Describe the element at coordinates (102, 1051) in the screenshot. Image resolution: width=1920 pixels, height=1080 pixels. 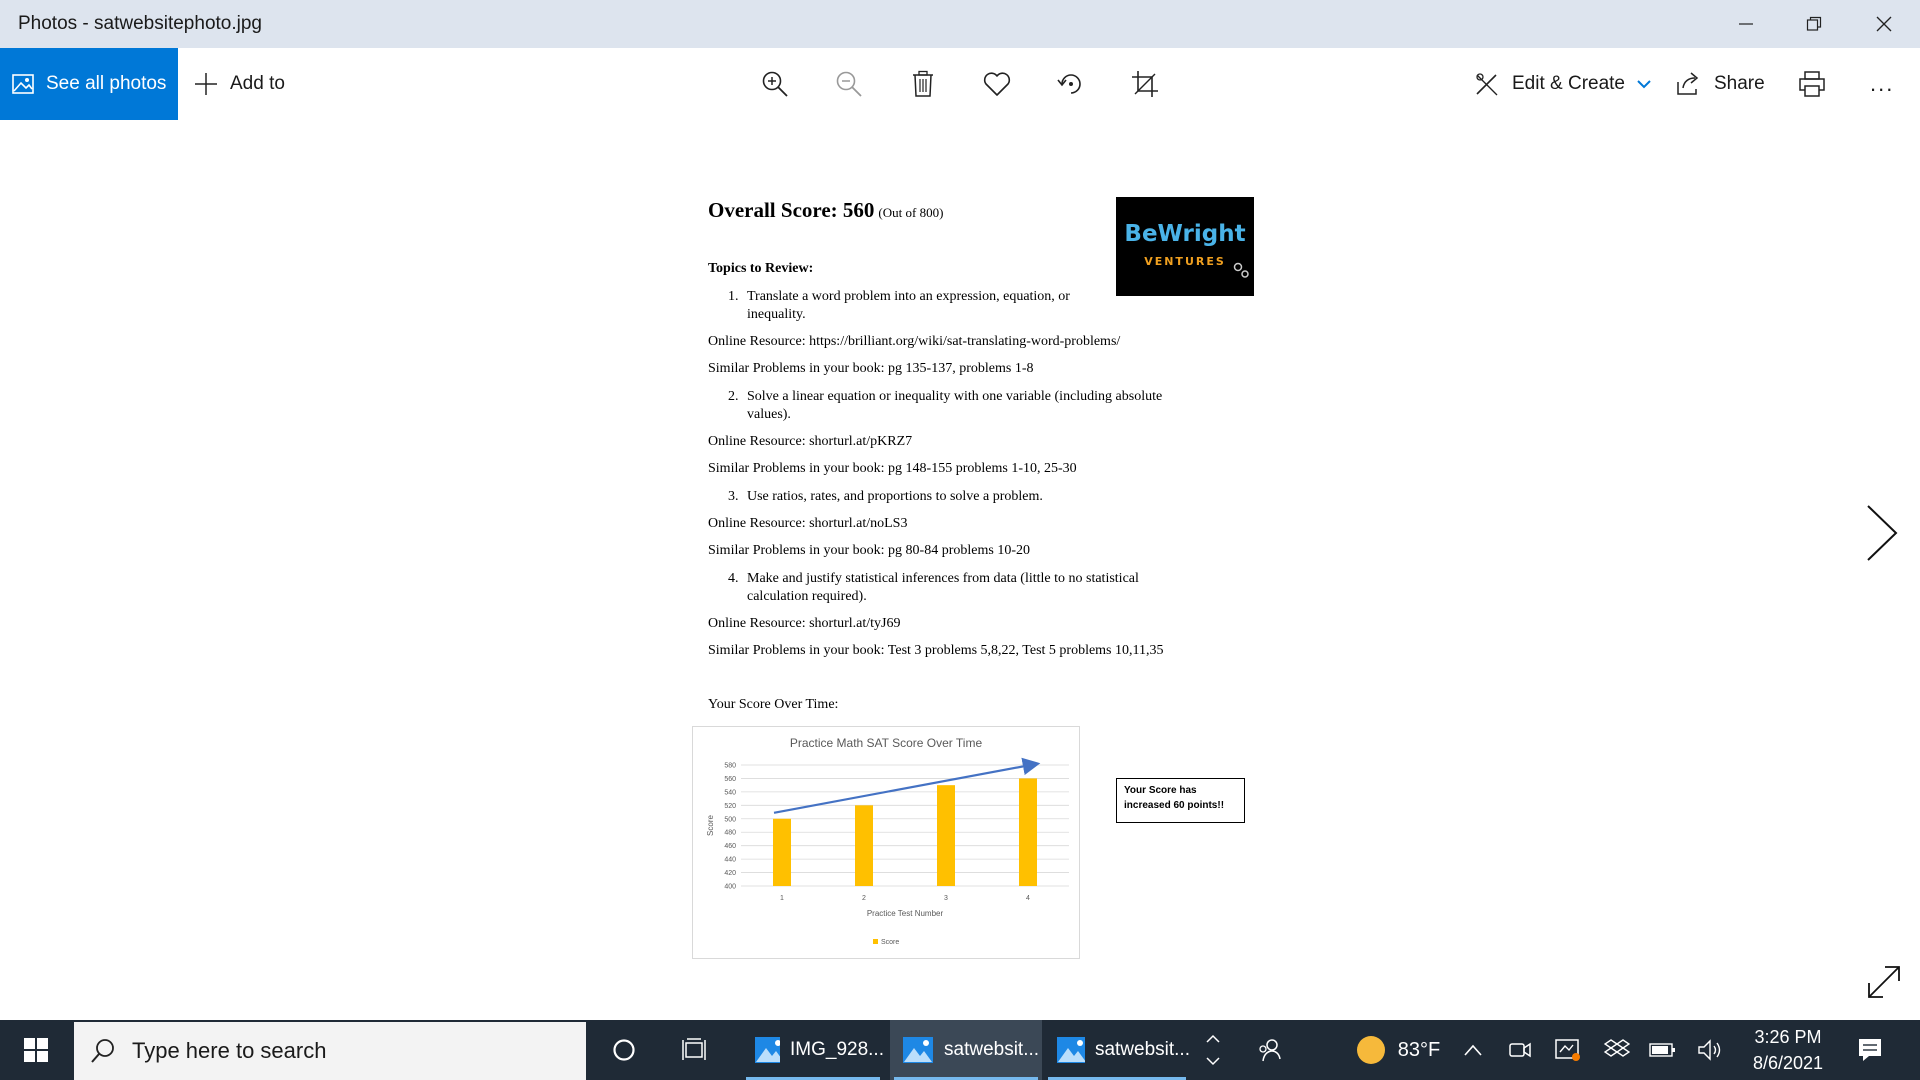
I see `search-icon` at that location.